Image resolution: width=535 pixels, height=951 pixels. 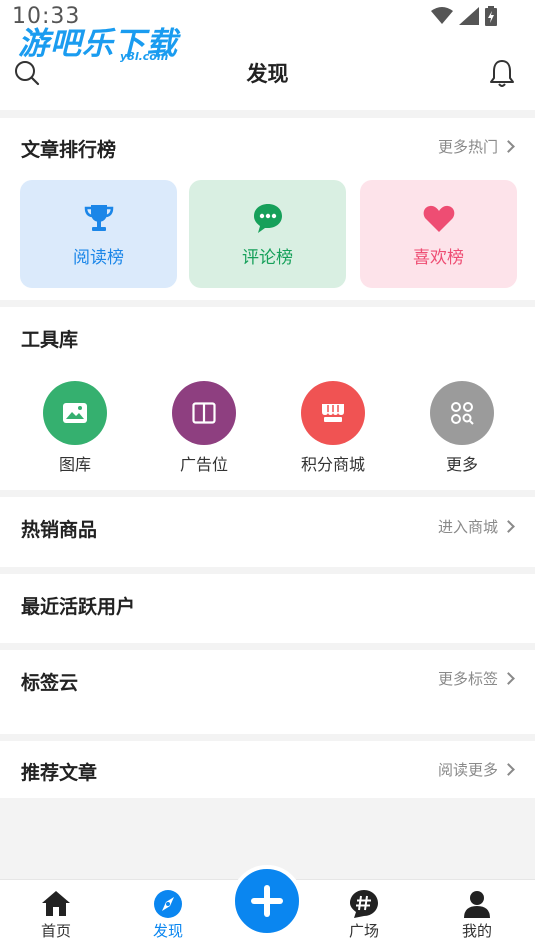 I want to click on ad-book-icon, so click(x=204, y=413).